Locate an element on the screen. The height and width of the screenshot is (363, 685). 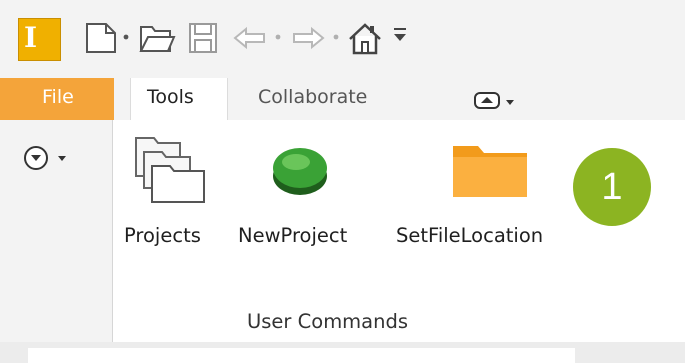
home-icon is located at coordinates (365, 39).